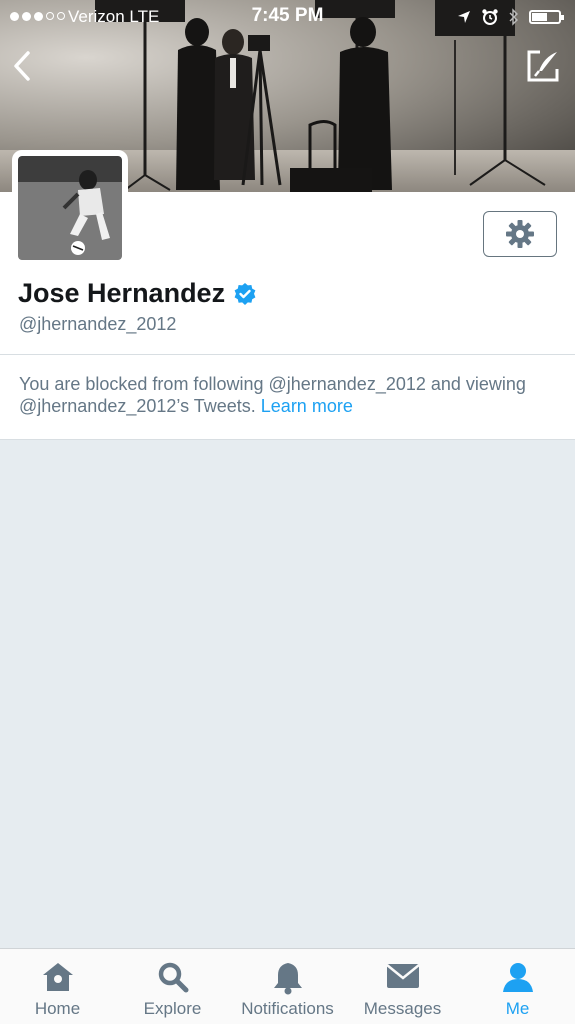 Image resolution: width=575 pixels, height=1024 pixels. Describe the element at coordinates (245, 293) in the screenshot. I see `verified-badge-icon` at that location.